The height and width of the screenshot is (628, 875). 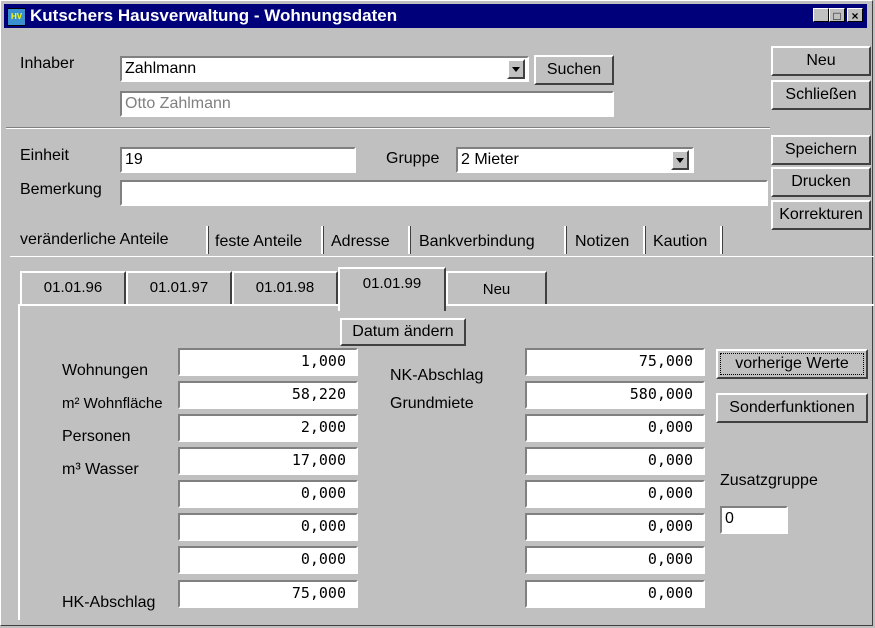 What do you see at coordinates (821, 15) in the screenshot?
I see `minimize-icon: _` at bounding box center [821, 15].